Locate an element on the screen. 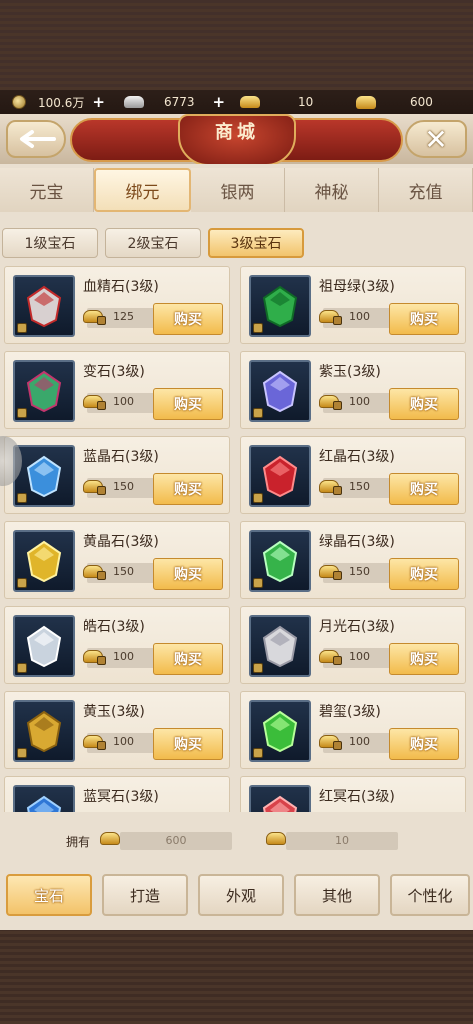 This screenshot has width=473, height=1024. item-name: 黄玉(3级) is located at coordinates (114, 712).